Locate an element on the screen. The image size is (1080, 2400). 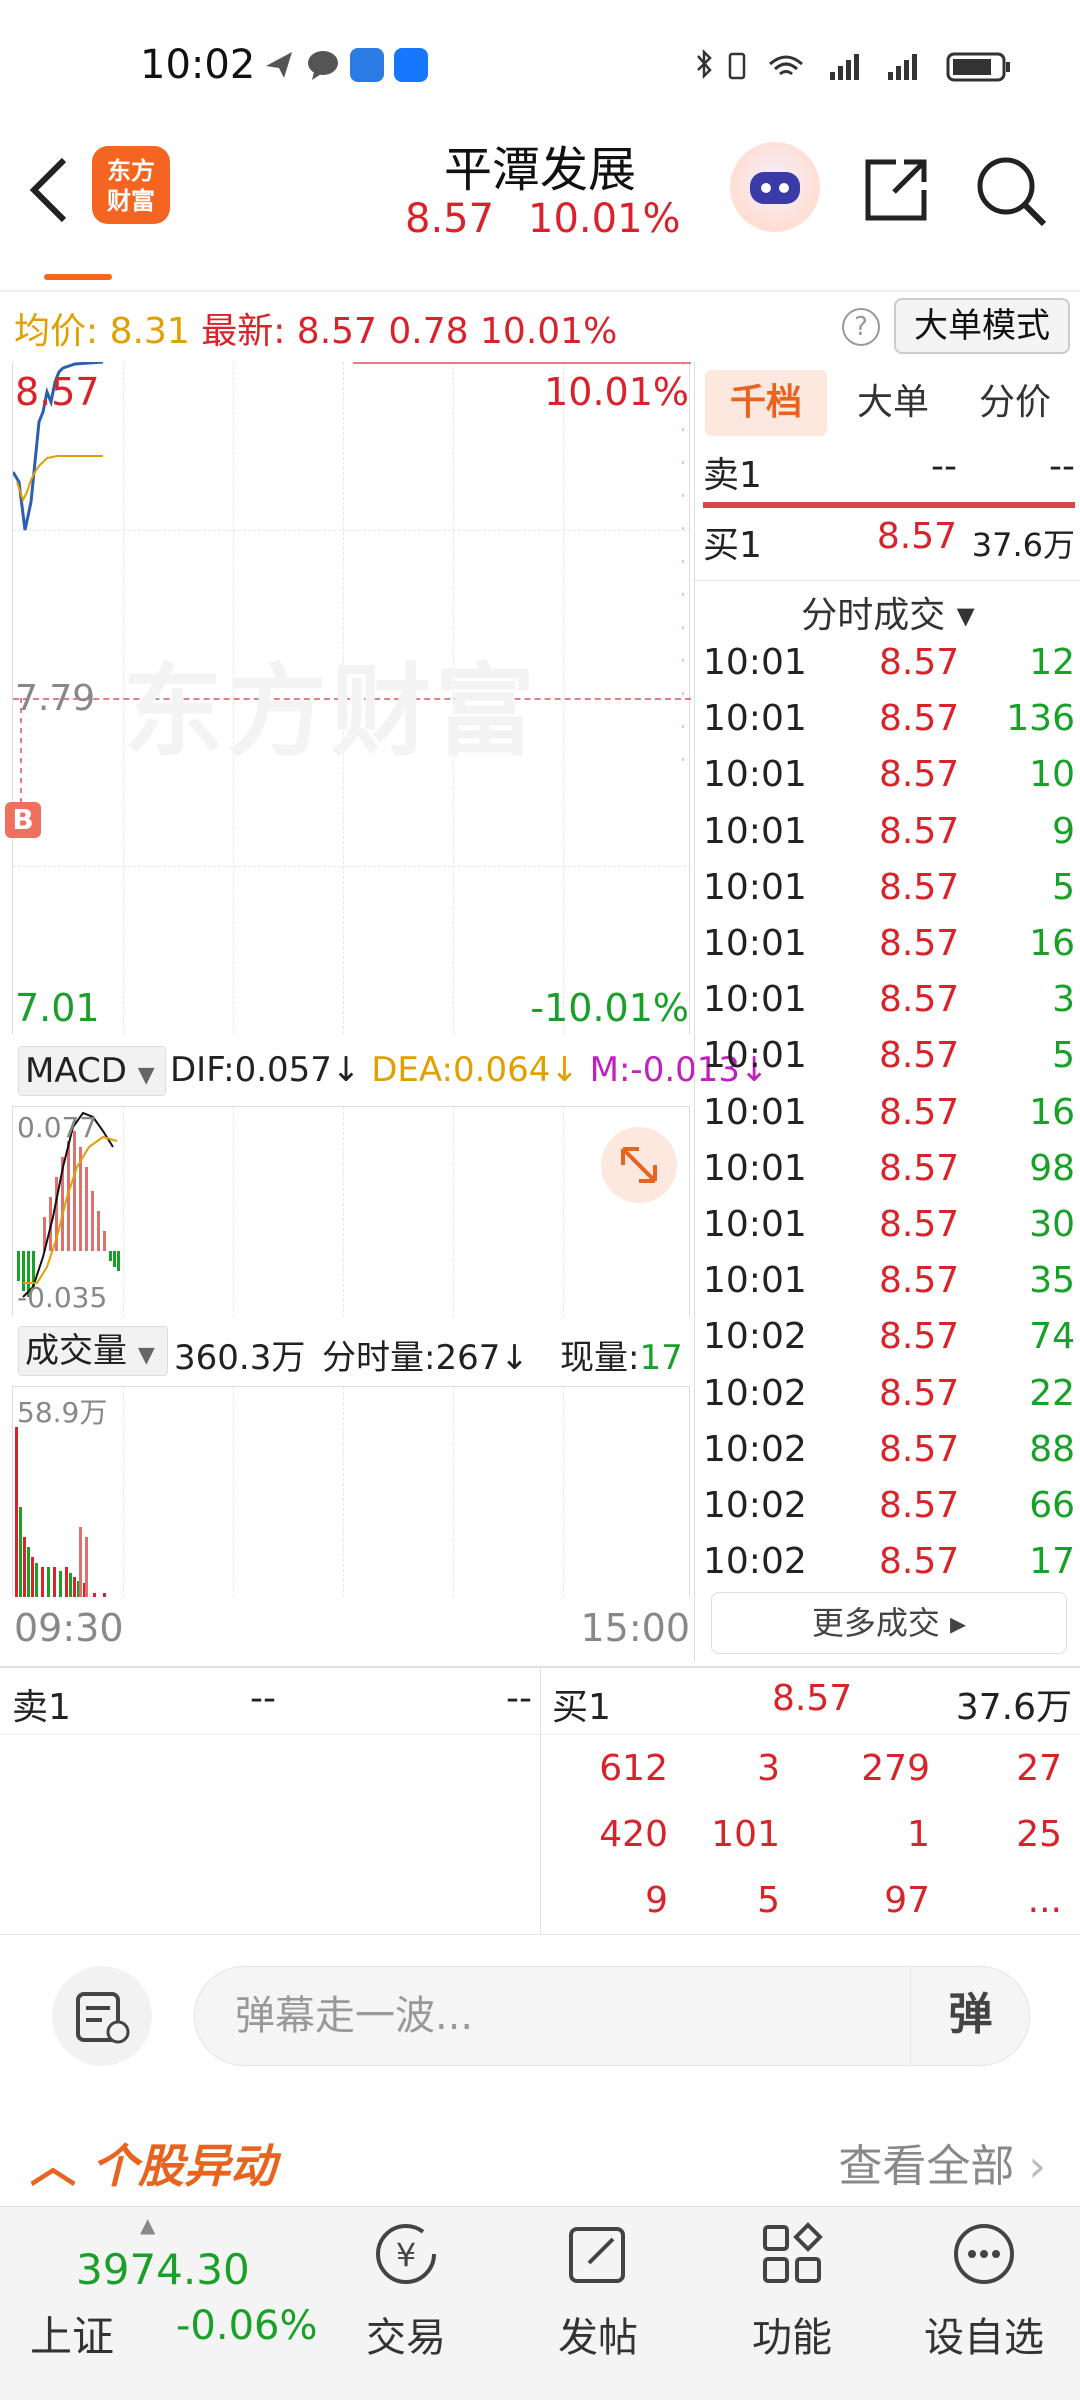
tick-row: 10:01 8.57 16 is located at coordinates (889, 1120).